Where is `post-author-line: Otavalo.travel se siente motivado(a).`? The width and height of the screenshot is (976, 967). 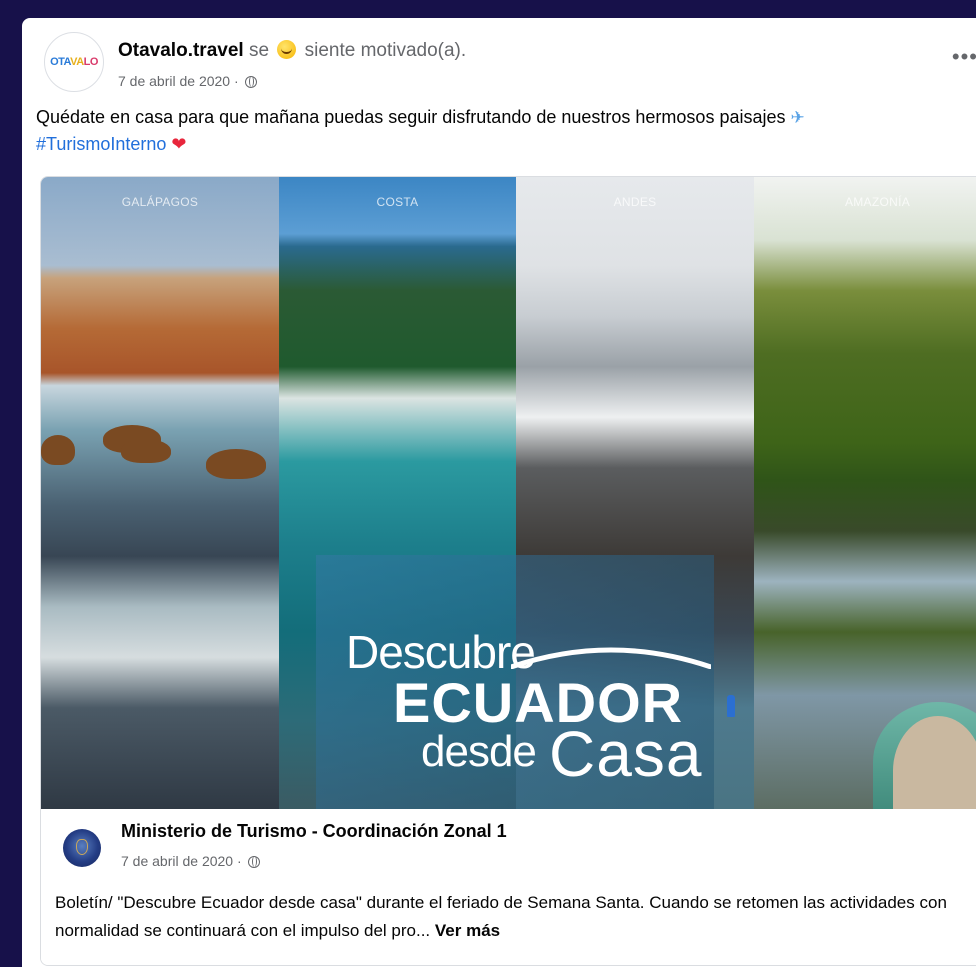
post-author-line: Otavalo.travel se siente motivado(a). is located at coordinates (292, 51).